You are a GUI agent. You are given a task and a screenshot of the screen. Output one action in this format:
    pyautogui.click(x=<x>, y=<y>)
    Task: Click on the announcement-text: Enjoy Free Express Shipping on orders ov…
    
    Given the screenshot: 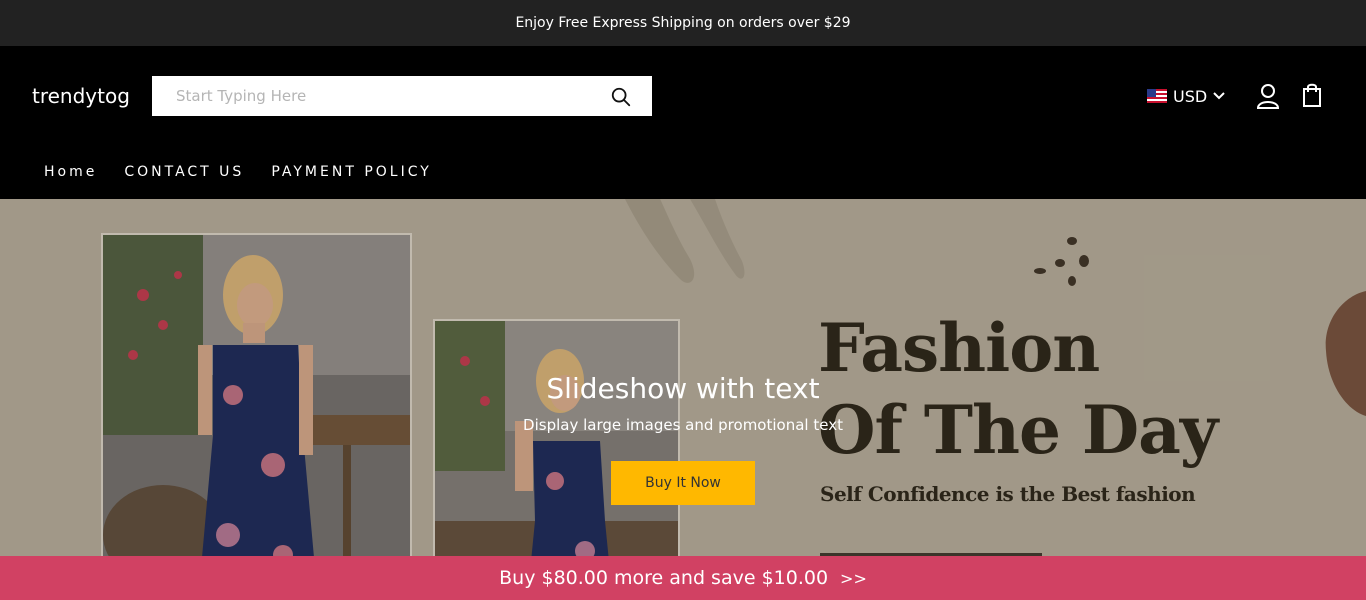 What is the action you would take?
    pyautogui.click(x=683, y=23)
    